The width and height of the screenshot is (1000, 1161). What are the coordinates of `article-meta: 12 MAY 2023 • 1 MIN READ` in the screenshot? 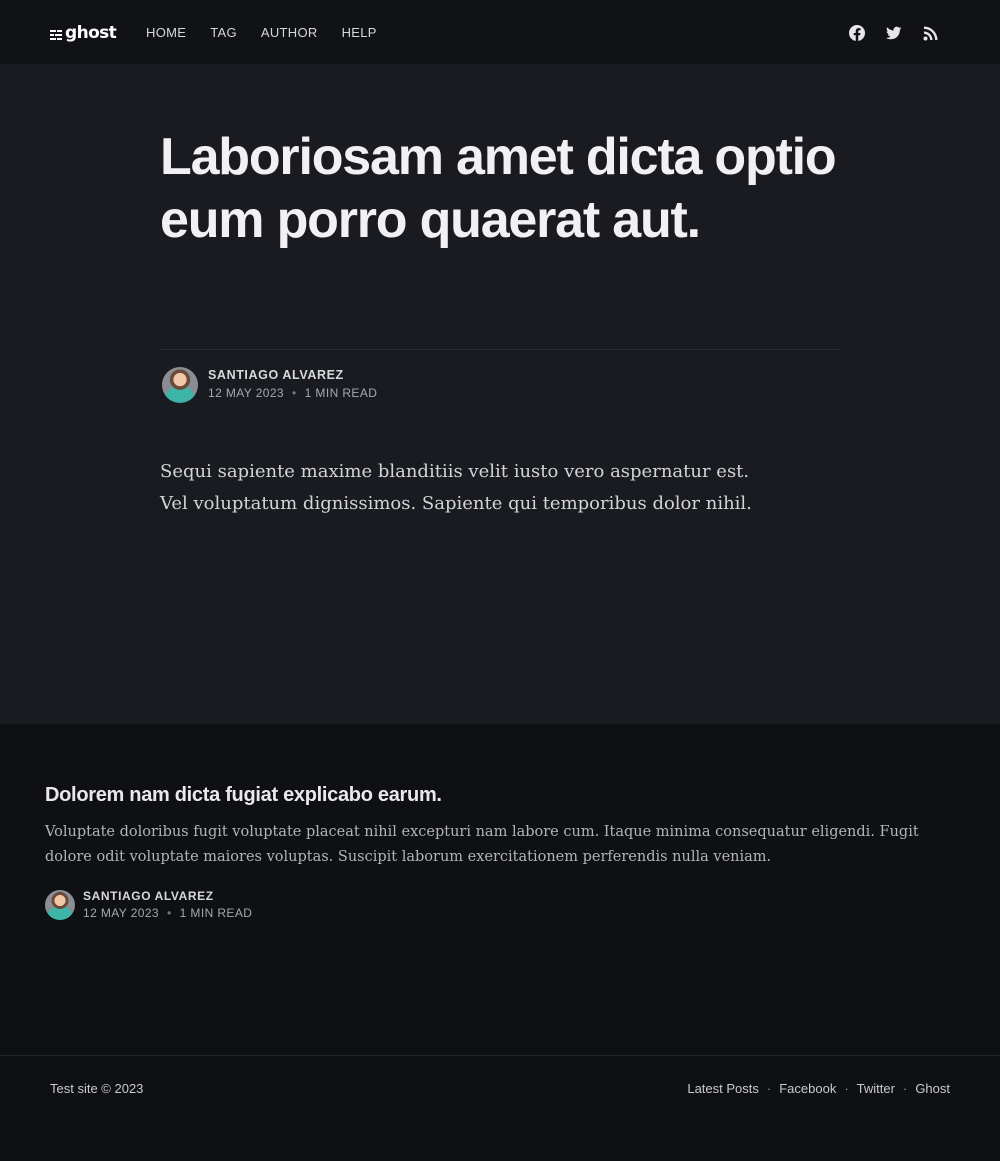 It's located at (292, 393).